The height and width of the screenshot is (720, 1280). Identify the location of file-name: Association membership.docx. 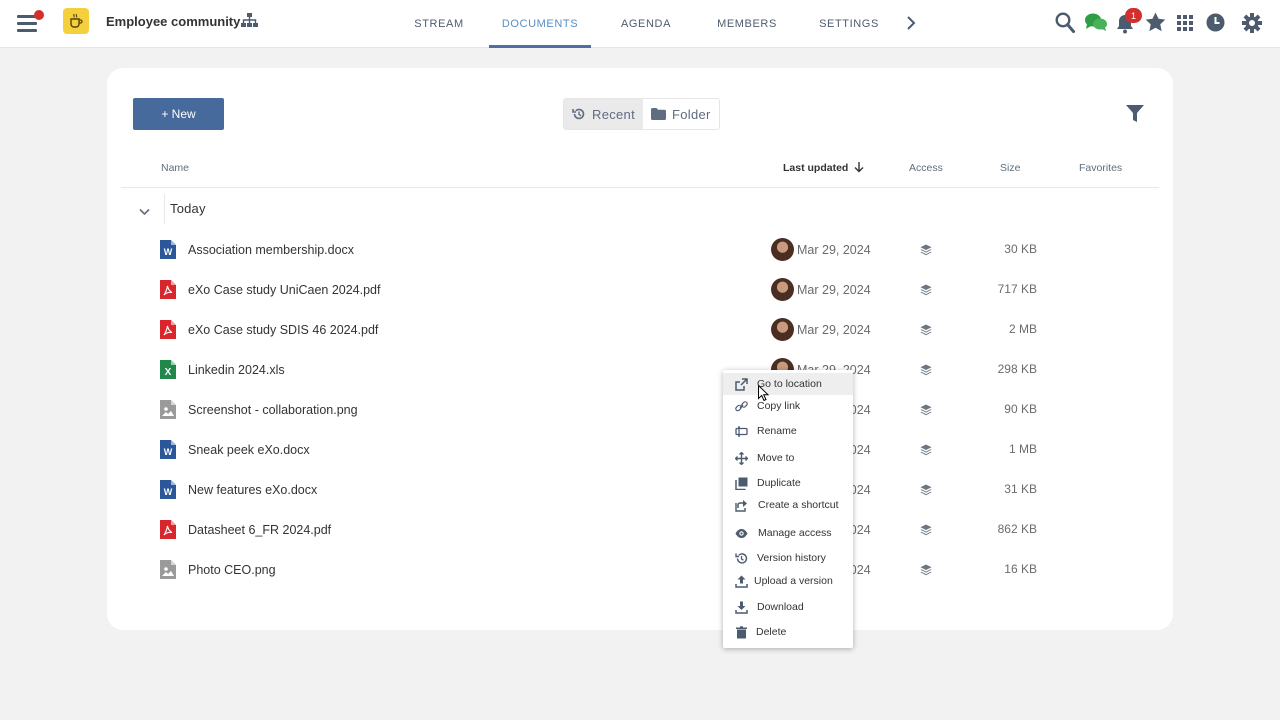
(271, 250).